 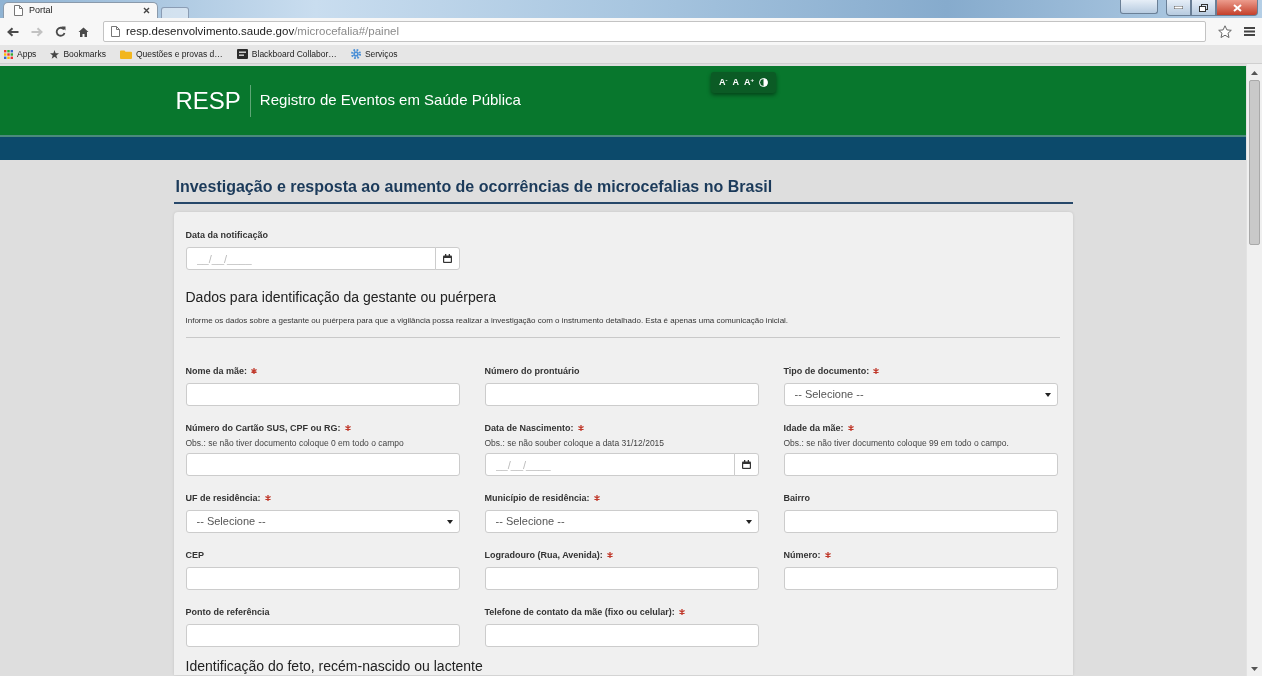 I want to click on new-tab-button, so click(x=175, y=12).